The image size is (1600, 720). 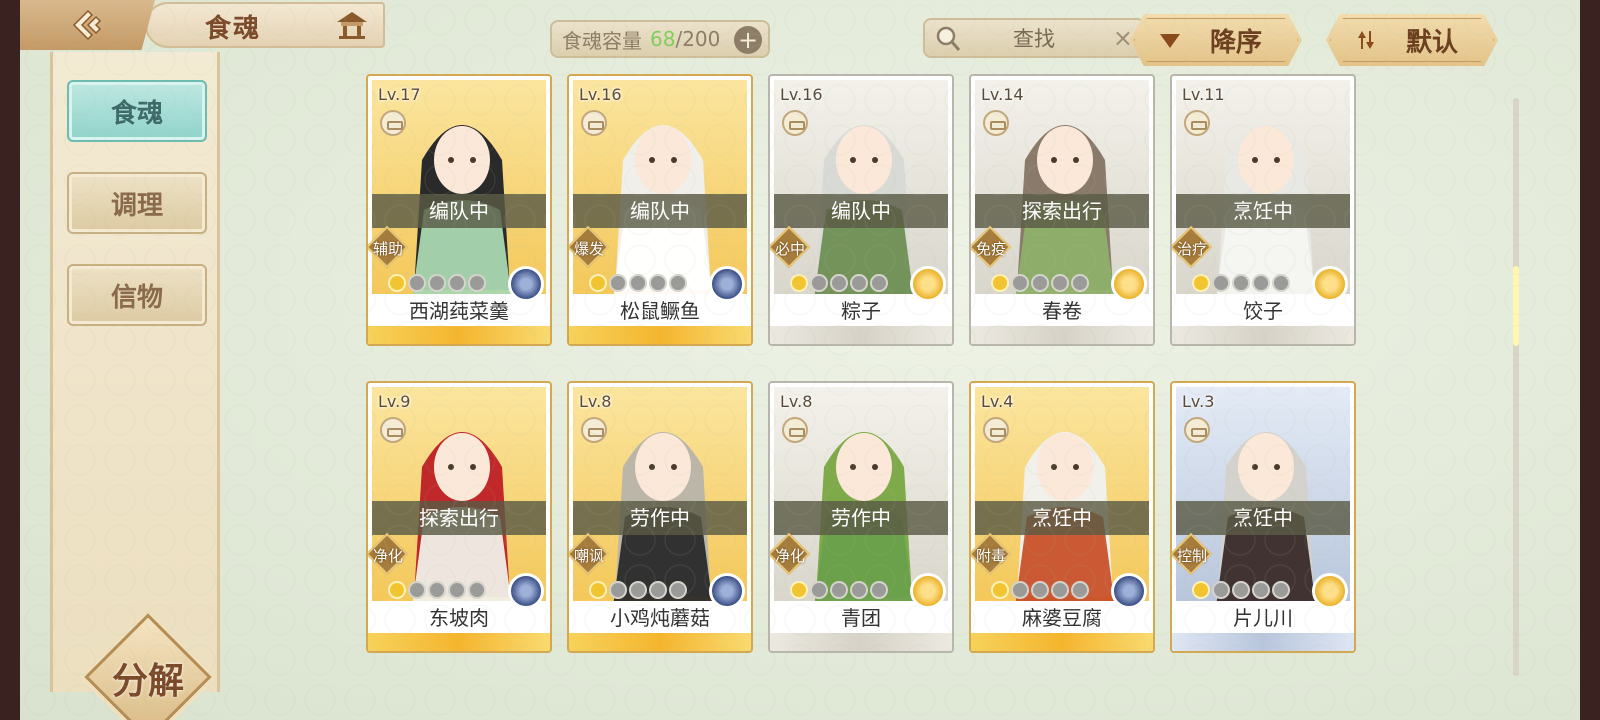 I want to click on food-soul-card: Lv.16 编队中 爆发 松鼠鳜鱼, so click(x=660, y=210).